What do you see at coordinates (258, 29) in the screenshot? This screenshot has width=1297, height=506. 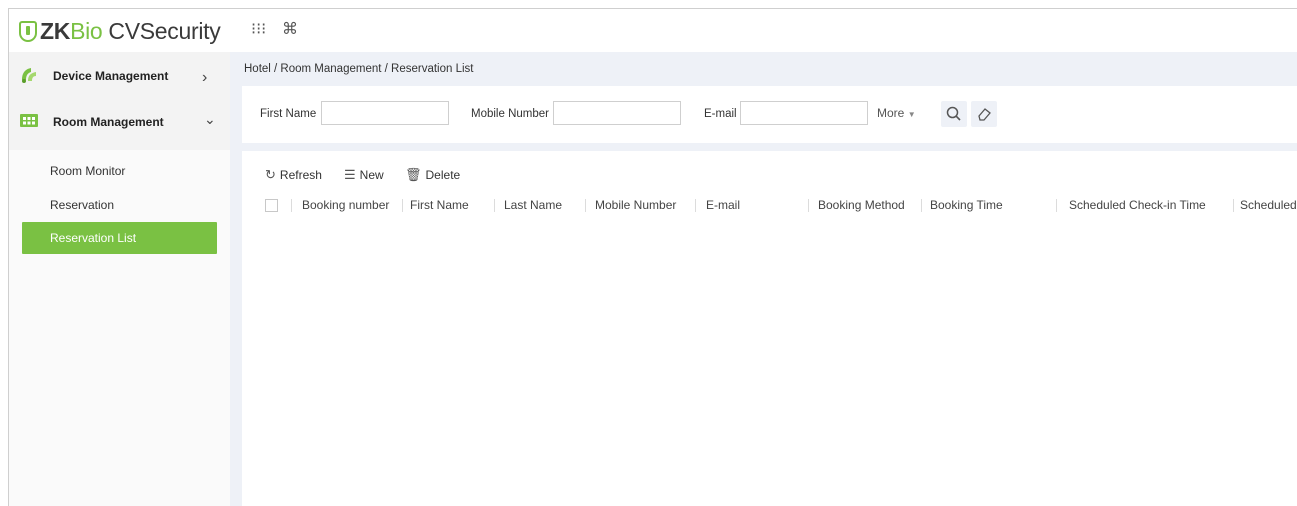 I see `apps-grid-icon: ⁝⁝⁝` at bounding box center [258, 29].